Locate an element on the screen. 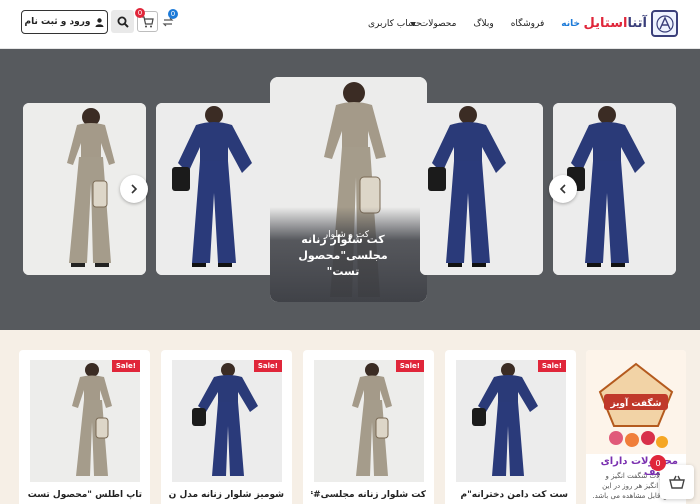 This screenshot has width=700, height=504. slider-next-button is located at coordinates (134, 189).